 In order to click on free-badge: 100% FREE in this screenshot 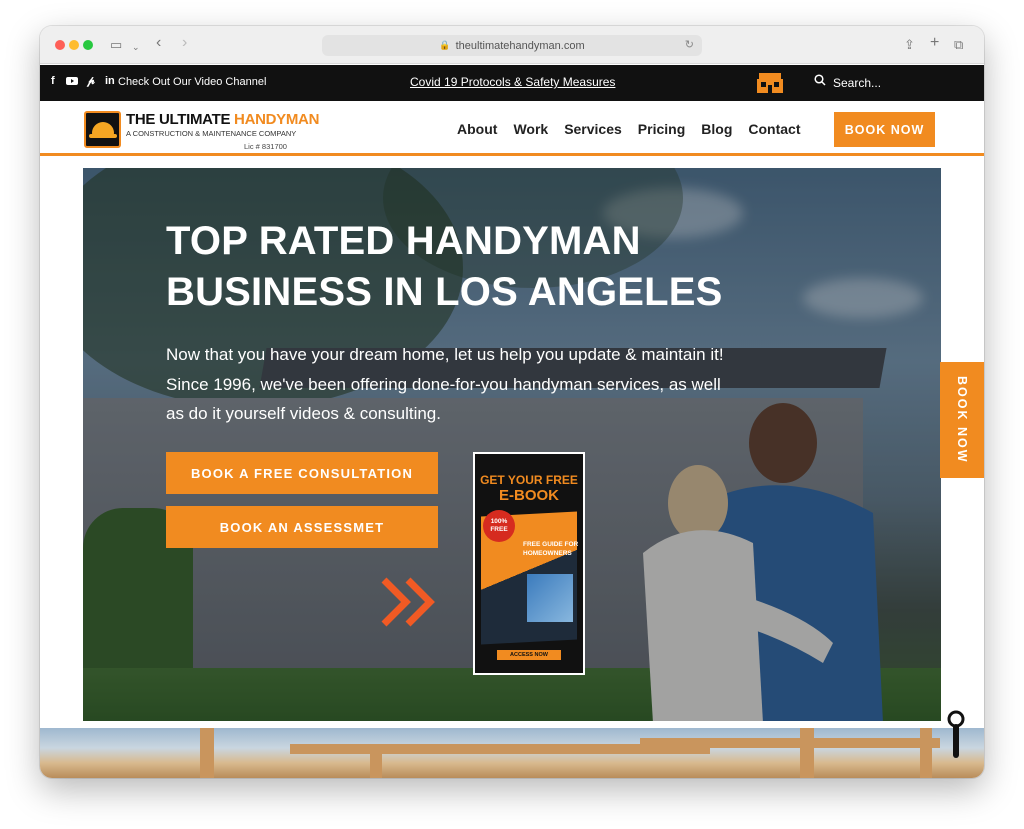, I will do `click(499, 526)`.